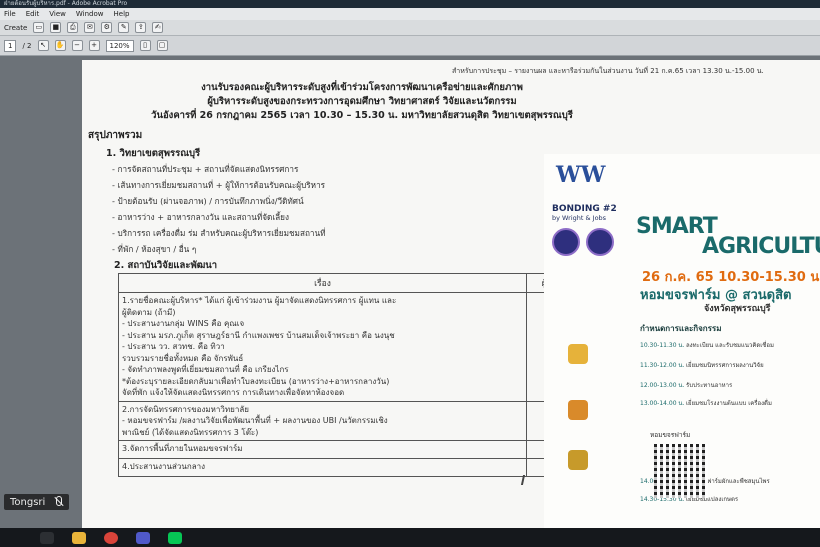 This screenshot has height=547, width=820. What do you see at coordinates (185, 409) in the screenshot?
I see `cell-line: 2.การจัดนิทรรศการของมหาวิทยาลัย` at bounding box center [185, 409].